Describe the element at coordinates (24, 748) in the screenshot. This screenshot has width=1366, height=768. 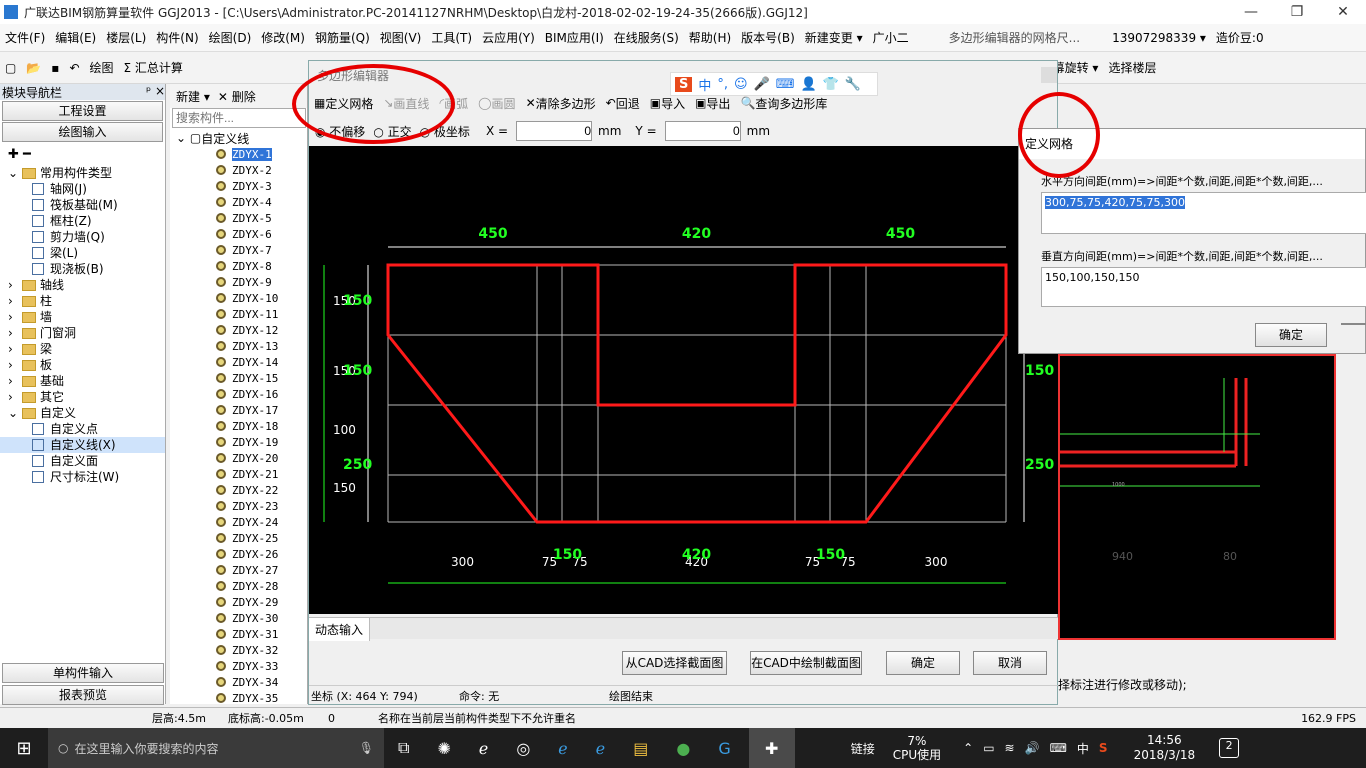
I see `windows-start-icon: ⊞` at that location.